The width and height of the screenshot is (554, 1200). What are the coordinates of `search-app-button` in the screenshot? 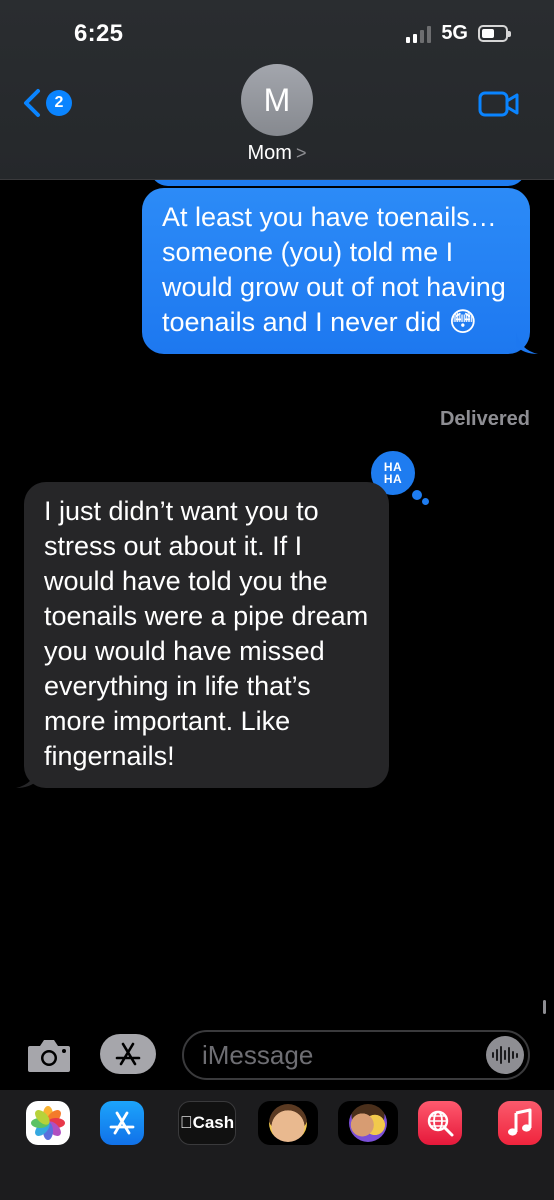 It's located at (440, 1123).